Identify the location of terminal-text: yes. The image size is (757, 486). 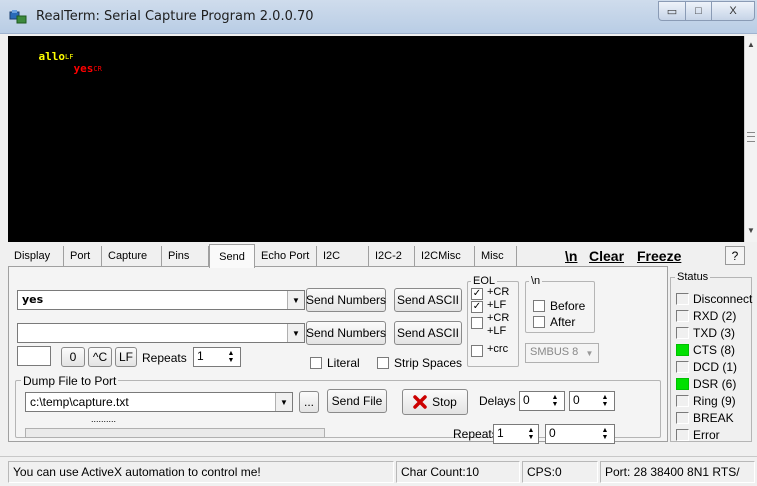
(83, 68).